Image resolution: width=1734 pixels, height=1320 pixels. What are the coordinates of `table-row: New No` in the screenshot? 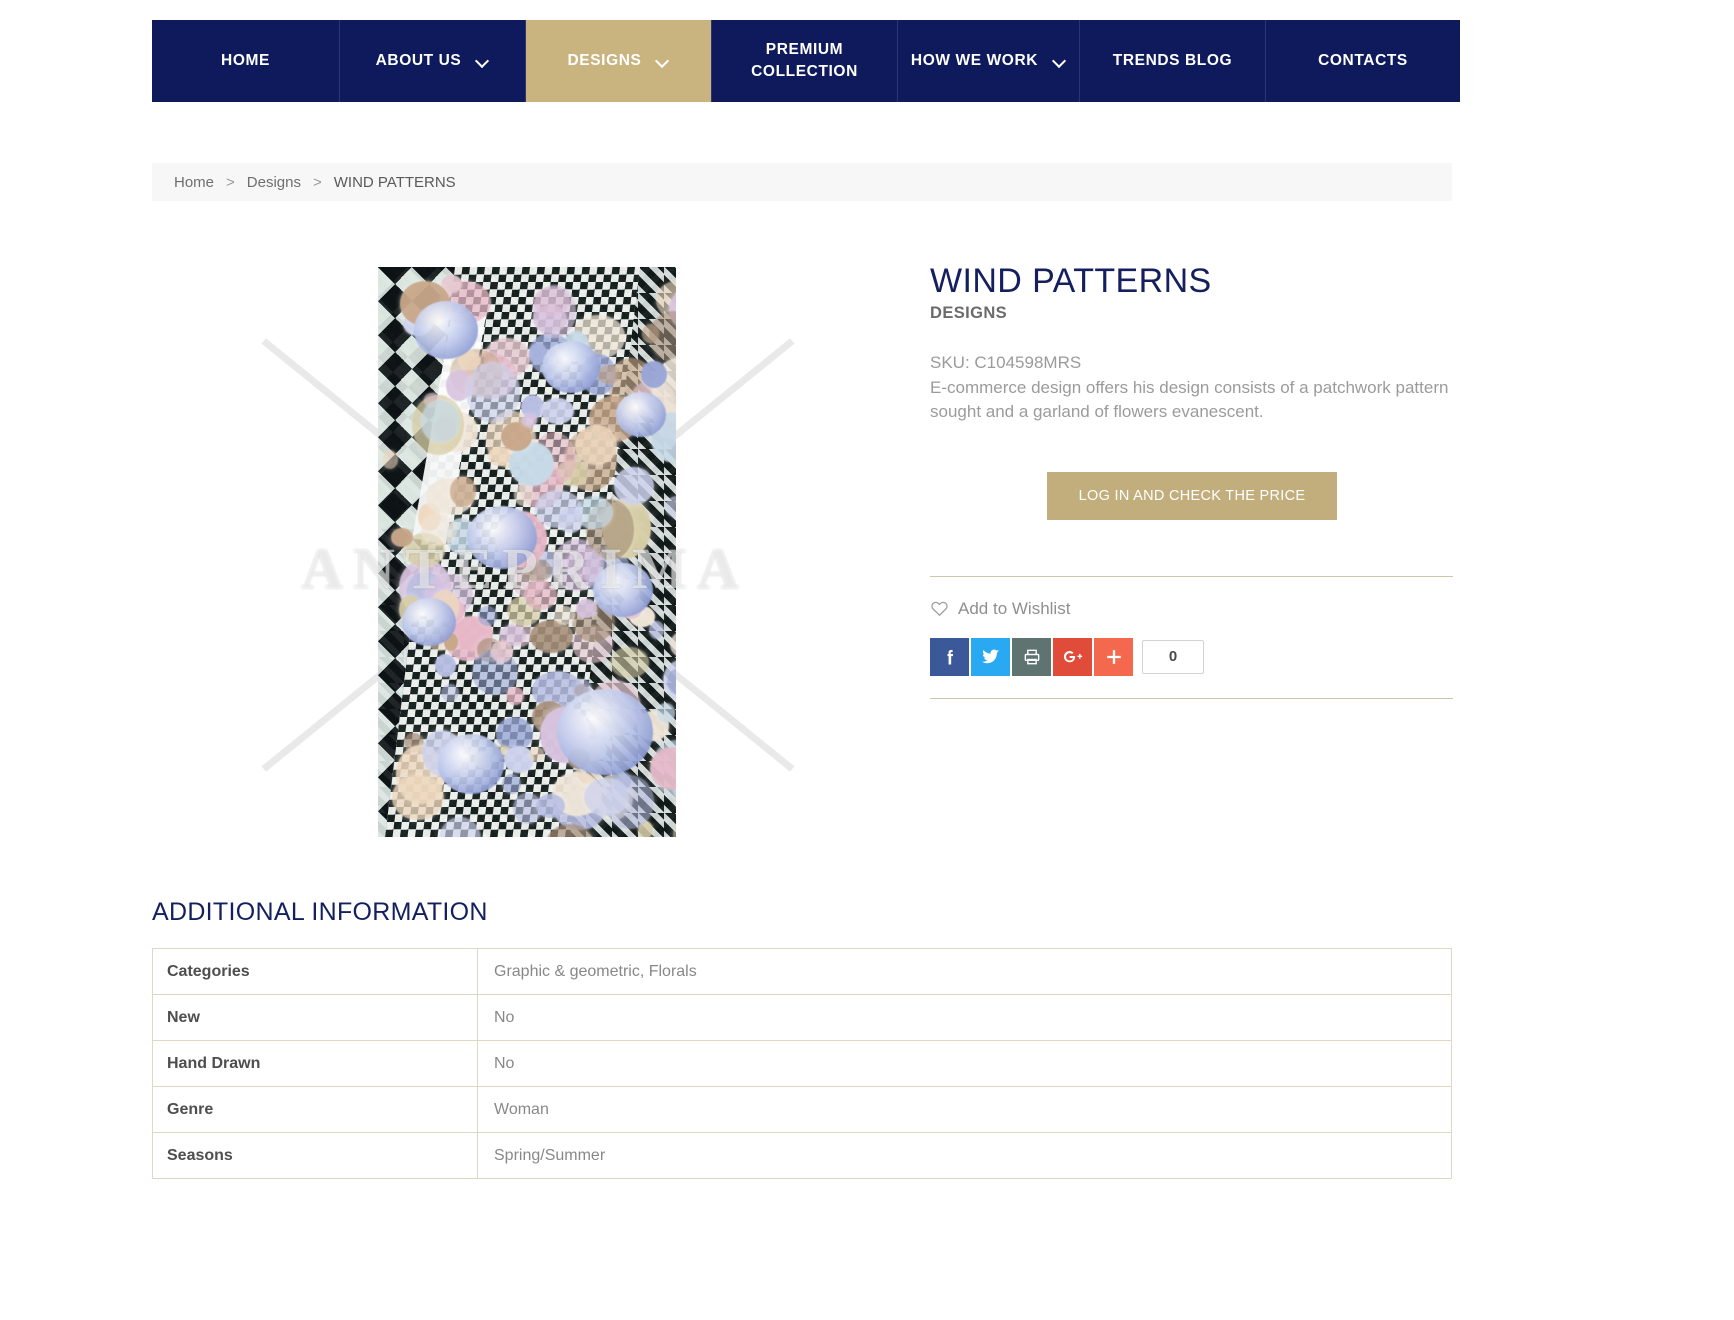 It's located at (802, 1017).